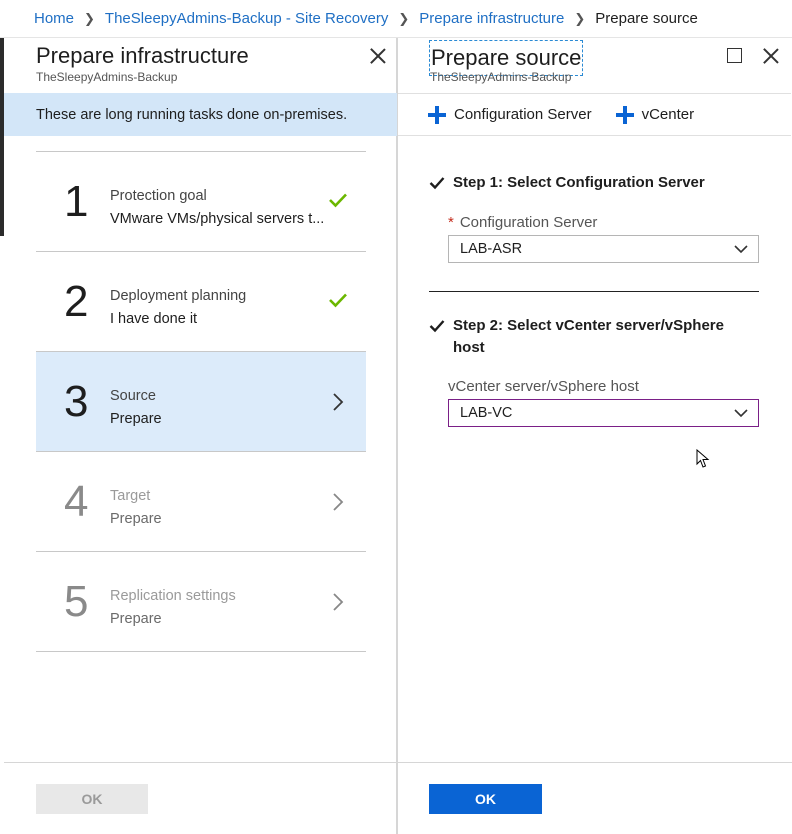 This screenshot has width=792, height=834. What do you see at coordinates (130, 496) in the screenshot?
I see `step-title: Target` at bounding box center [130, 496].